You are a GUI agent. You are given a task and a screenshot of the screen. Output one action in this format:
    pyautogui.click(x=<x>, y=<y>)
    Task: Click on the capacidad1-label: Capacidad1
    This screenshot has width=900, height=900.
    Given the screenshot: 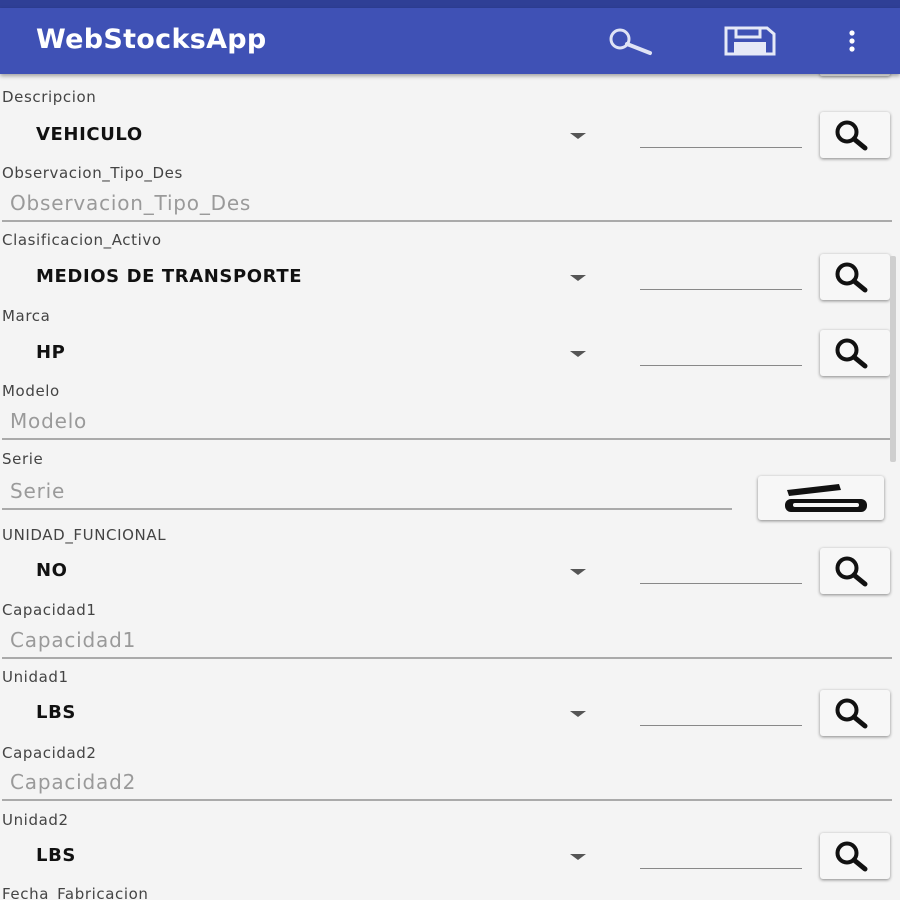 What is the action you would take?
    pyautogui.click(x=49, y=610)
    